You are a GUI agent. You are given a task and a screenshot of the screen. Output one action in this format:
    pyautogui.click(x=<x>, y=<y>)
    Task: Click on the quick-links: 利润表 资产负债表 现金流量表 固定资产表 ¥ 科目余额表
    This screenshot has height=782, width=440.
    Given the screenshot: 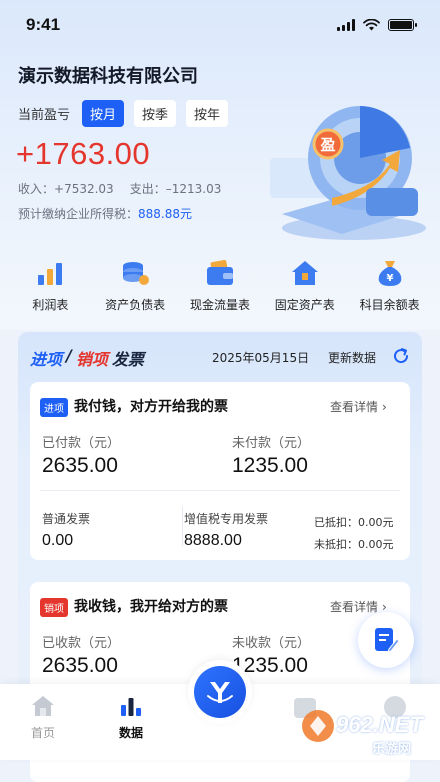 What is the action you would take?
    pyautogui.click(x=220, y=290)
    